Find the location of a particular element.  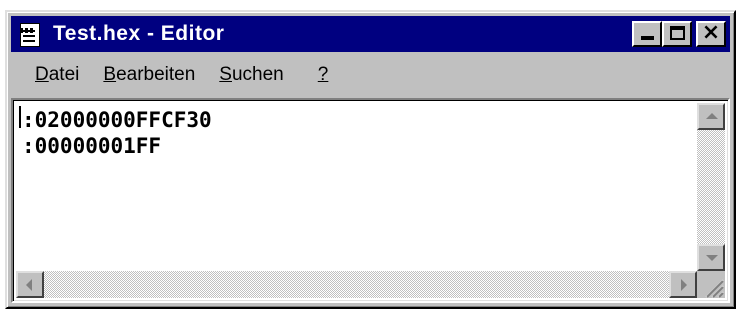

text-line: :00000001FF is located at coordinates (92, 146).